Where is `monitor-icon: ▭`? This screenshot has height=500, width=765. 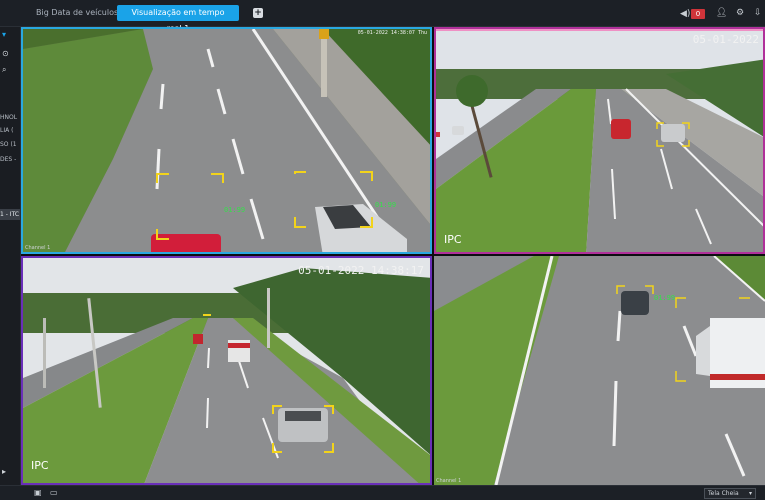 monitor-icon: ▭ is located at coordinates (55, 493).